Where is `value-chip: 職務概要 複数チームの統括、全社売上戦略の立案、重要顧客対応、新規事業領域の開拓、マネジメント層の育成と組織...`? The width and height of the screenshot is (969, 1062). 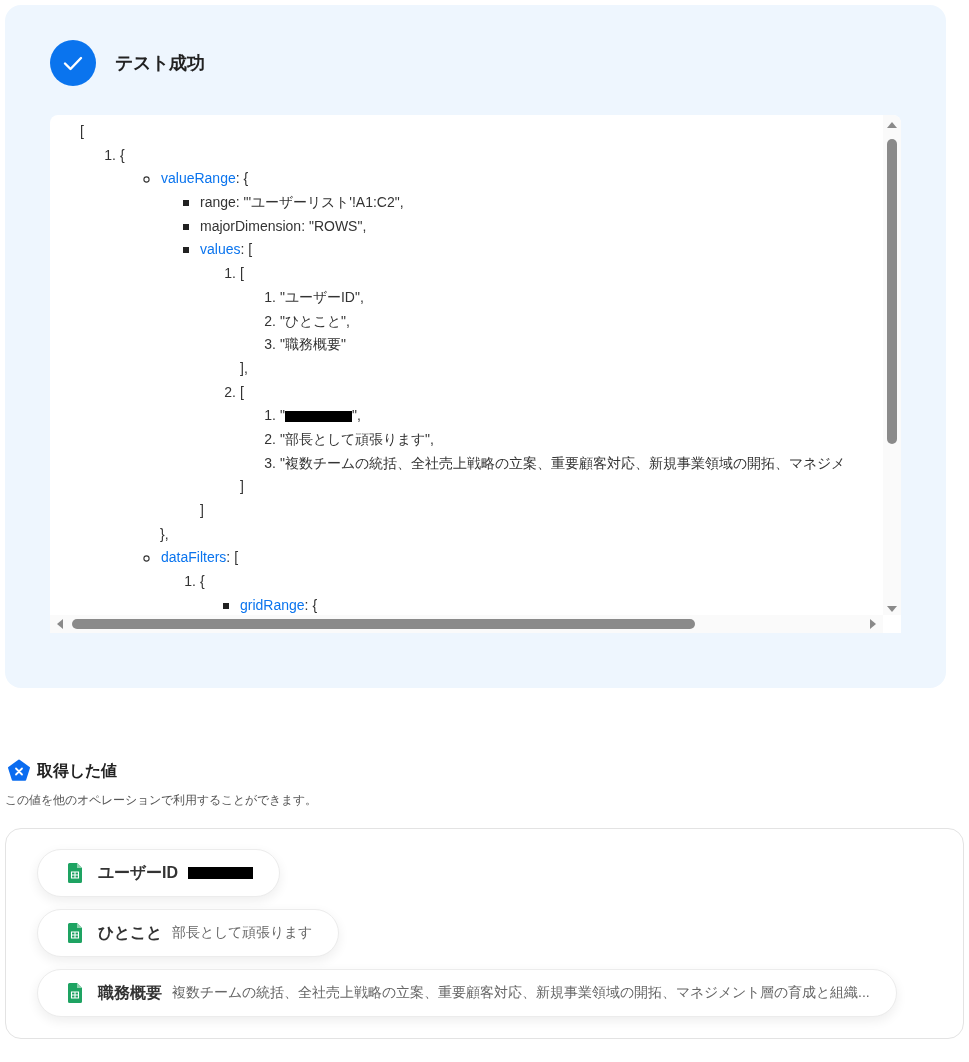 value-chip: 職務概要 複数チームの統括、全社売上戦略の立案、重要顧客対応、新規事業領域の開拓、マネジメント層の育成と組織... is located at coordinates (467, 993).